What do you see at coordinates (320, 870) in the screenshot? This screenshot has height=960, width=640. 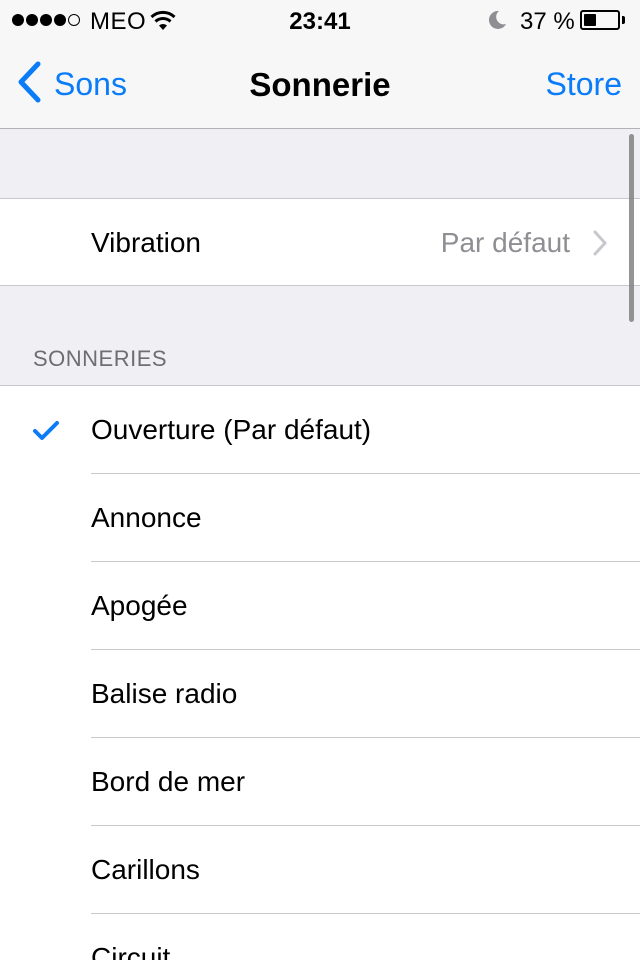 I see `list-item: Carillons` at bounding box center [320, 870].